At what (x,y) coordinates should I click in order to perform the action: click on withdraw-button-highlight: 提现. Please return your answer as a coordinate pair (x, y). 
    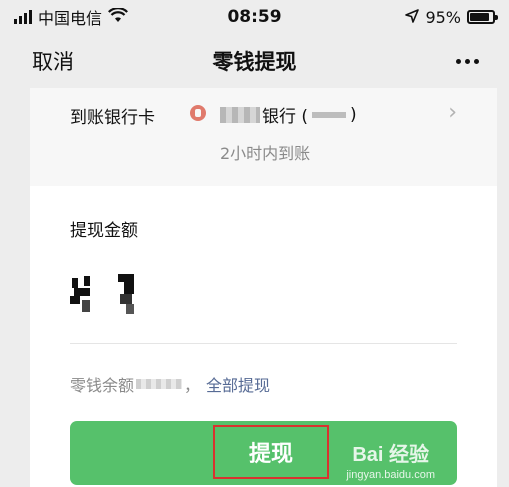
    Looking at the image, I should click on (271, 452).